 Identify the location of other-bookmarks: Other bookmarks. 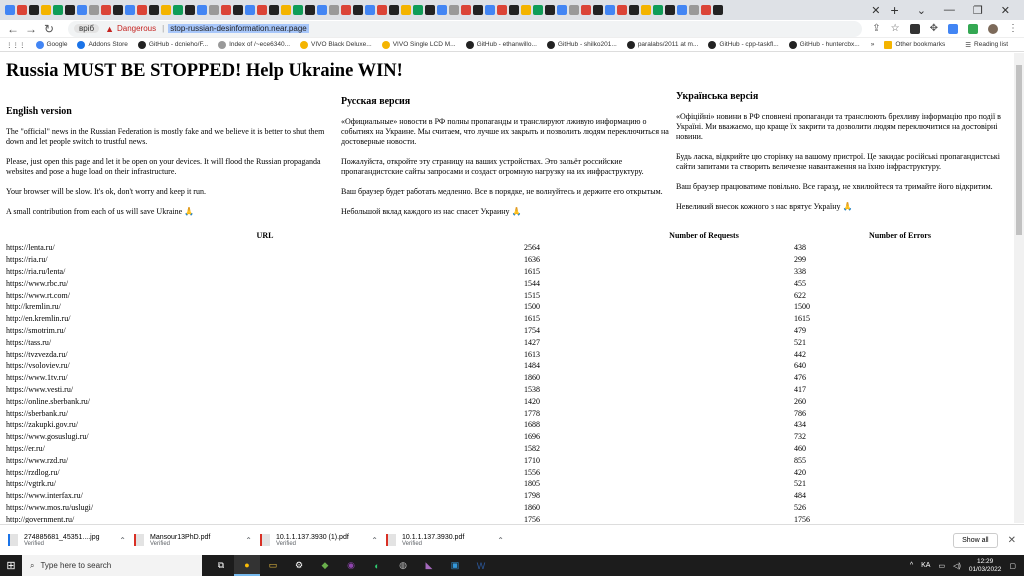
(914, 44).